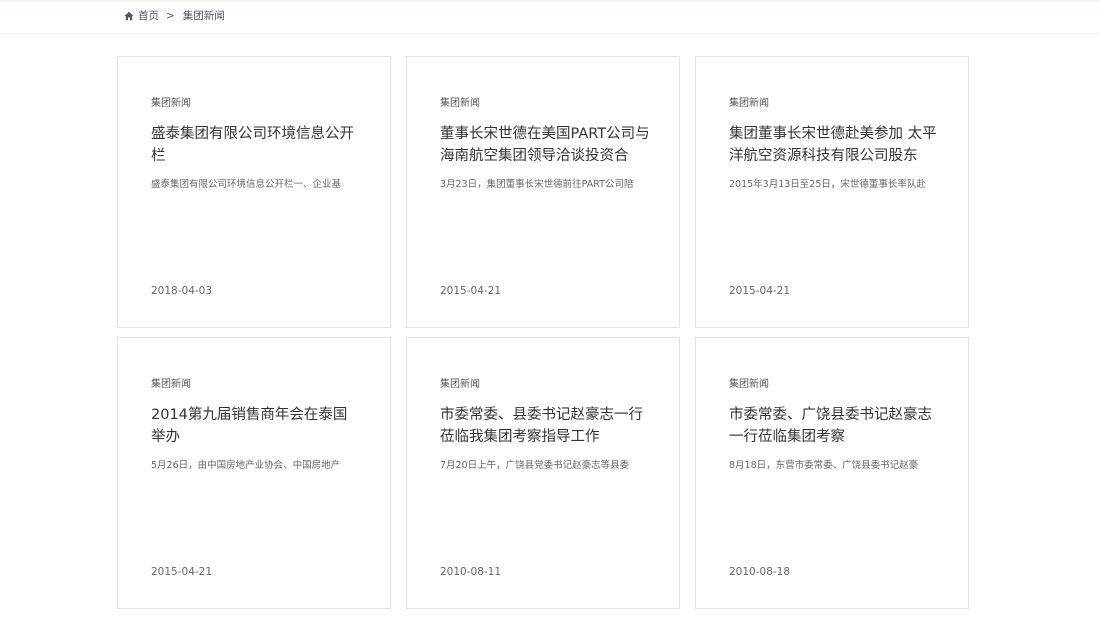  I want to click on card-title: 董事长宋世德在美国PART公司与海南航空集团领导洽谈投资合, so click(545, 145).